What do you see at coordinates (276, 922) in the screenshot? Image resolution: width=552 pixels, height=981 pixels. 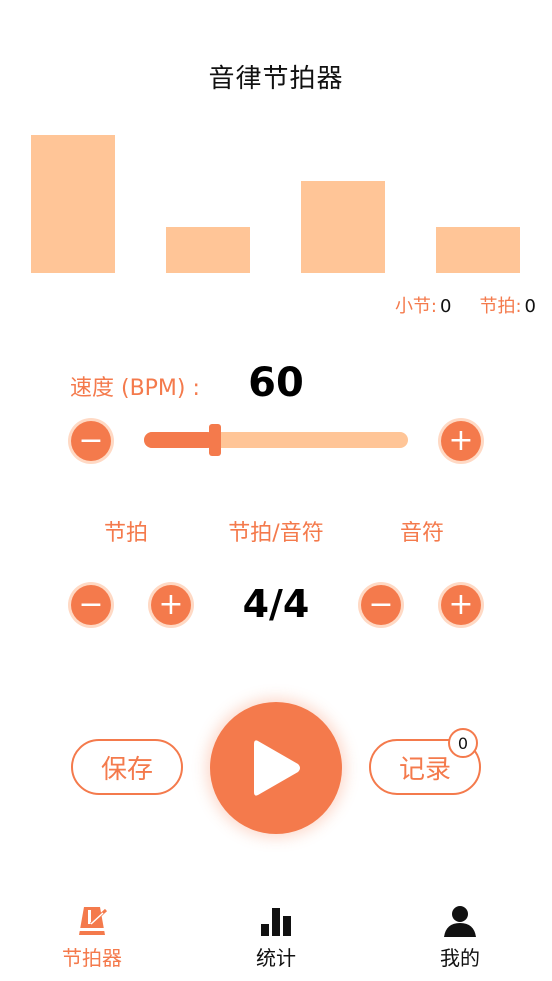 I see `bar-chart-icon` at bounding box center [276, 922].